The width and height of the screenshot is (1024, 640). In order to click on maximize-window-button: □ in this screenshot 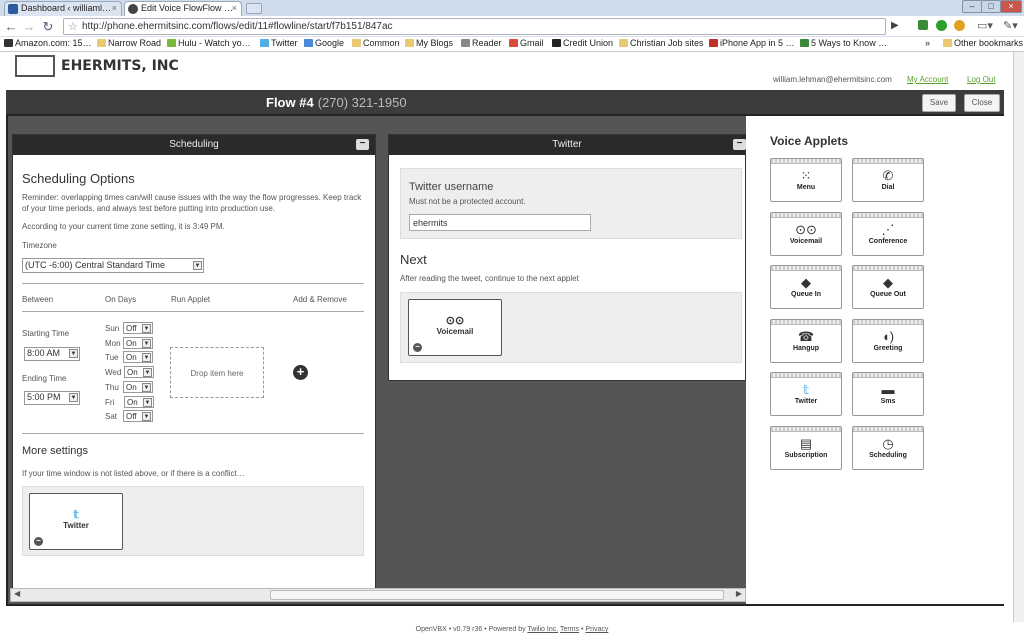, I will do `click(991, 6)`.